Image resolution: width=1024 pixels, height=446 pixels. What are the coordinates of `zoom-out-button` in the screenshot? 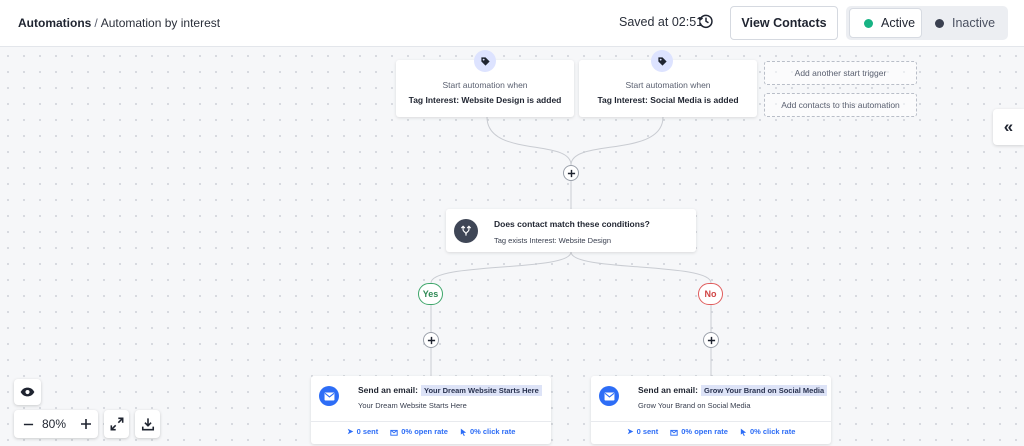 It's located at (28, 424).